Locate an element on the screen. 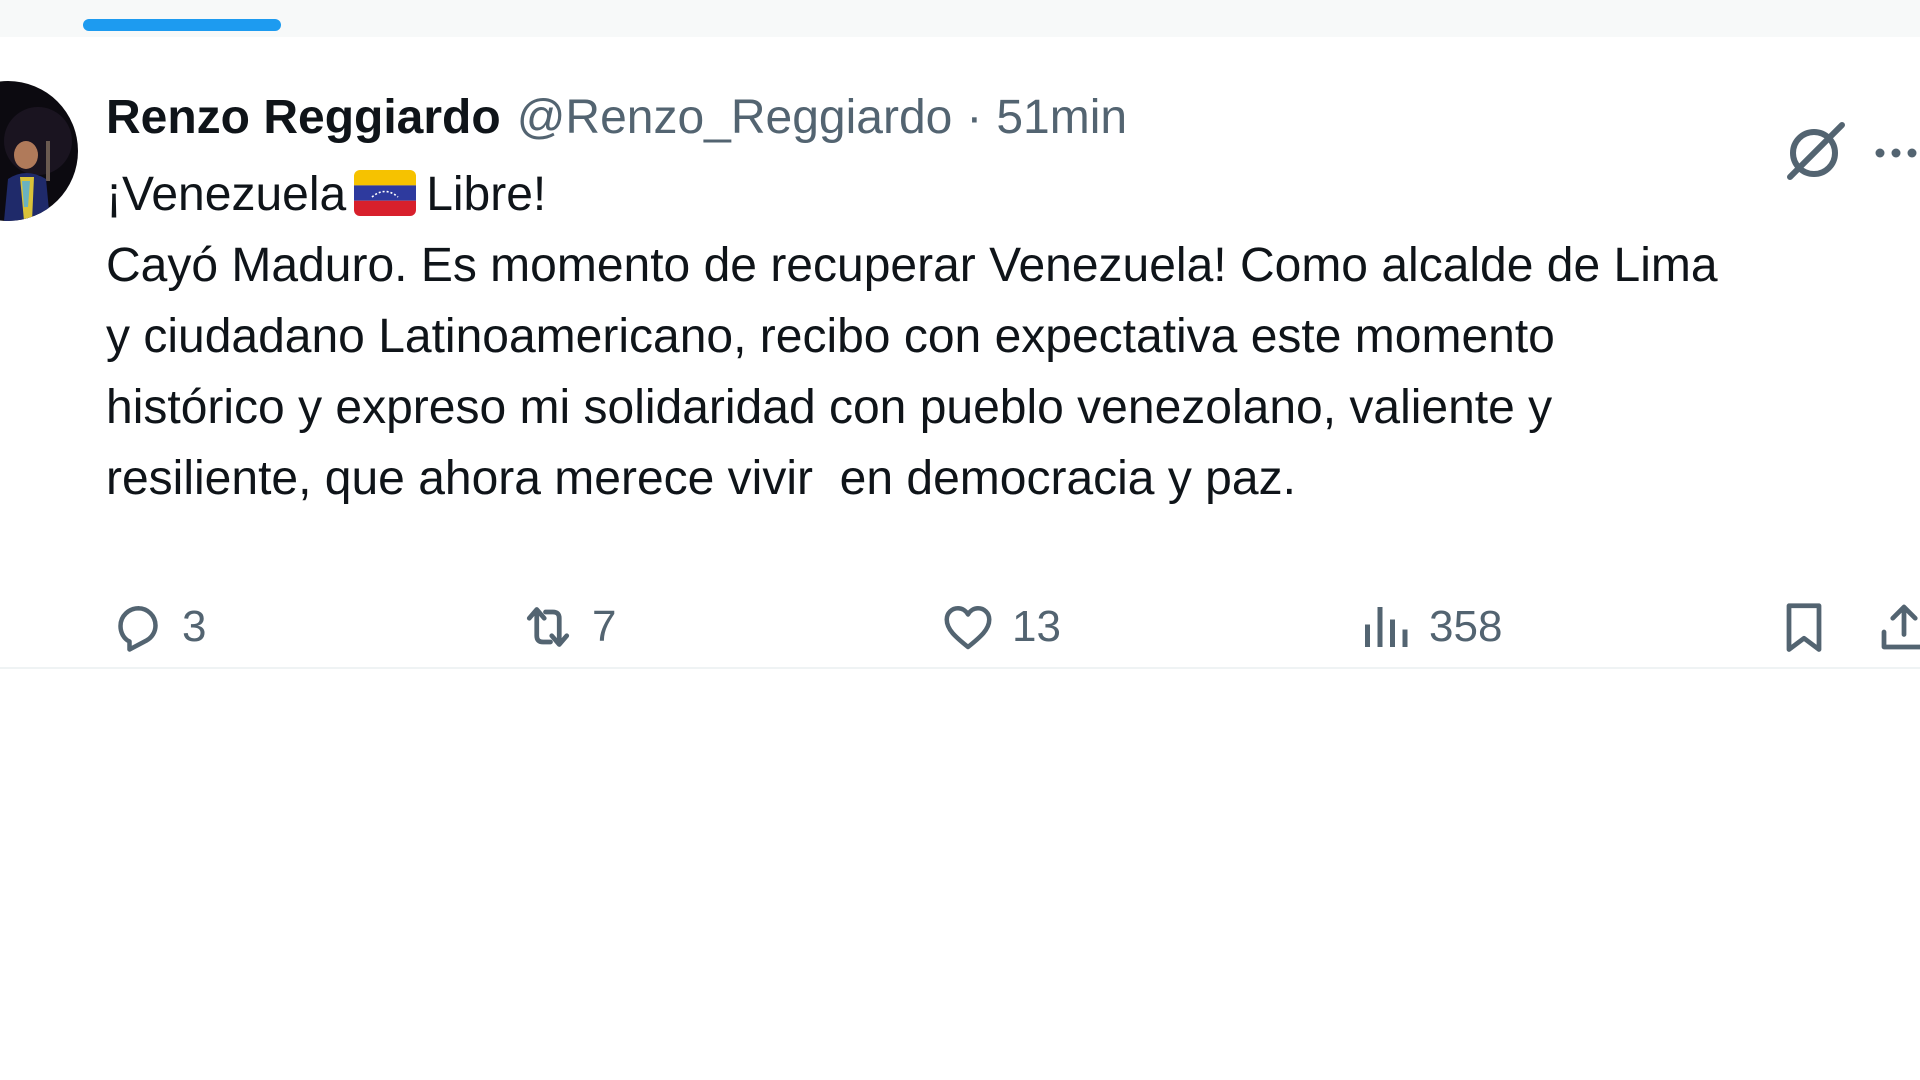 The height and width of the screenshot is (1080, 1920). reply-icon is located at coordinates (138, 629).